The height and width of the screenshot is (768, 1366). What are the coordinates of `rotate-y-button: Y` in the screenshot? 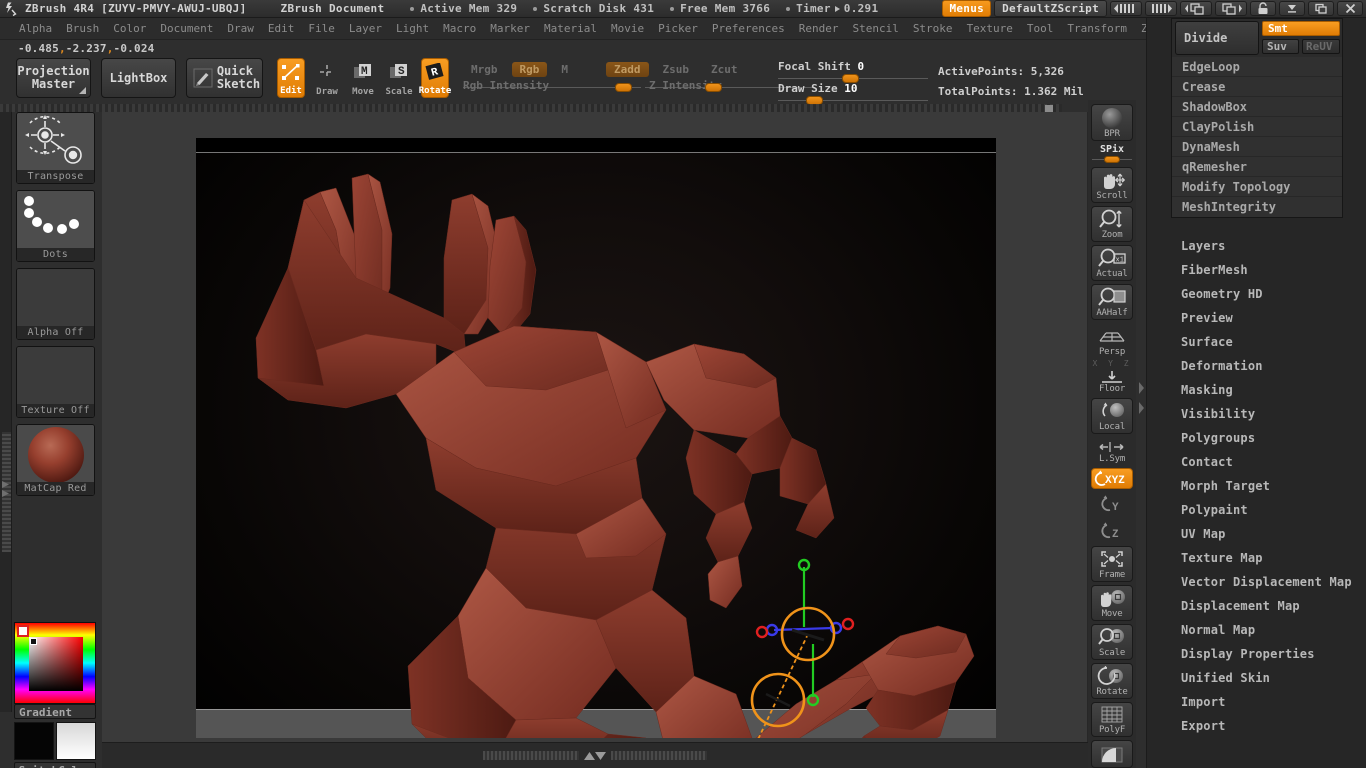 It's located at (1112, 504).